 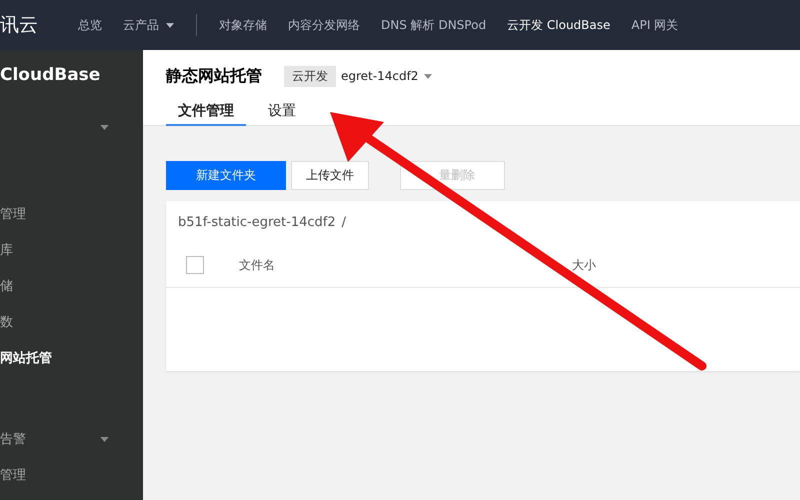 What do you see at coordinates (433, 25) in the screenshot?
I see `nav-link: DNS 解析 DNSPod` at bounding box center [433, 25].